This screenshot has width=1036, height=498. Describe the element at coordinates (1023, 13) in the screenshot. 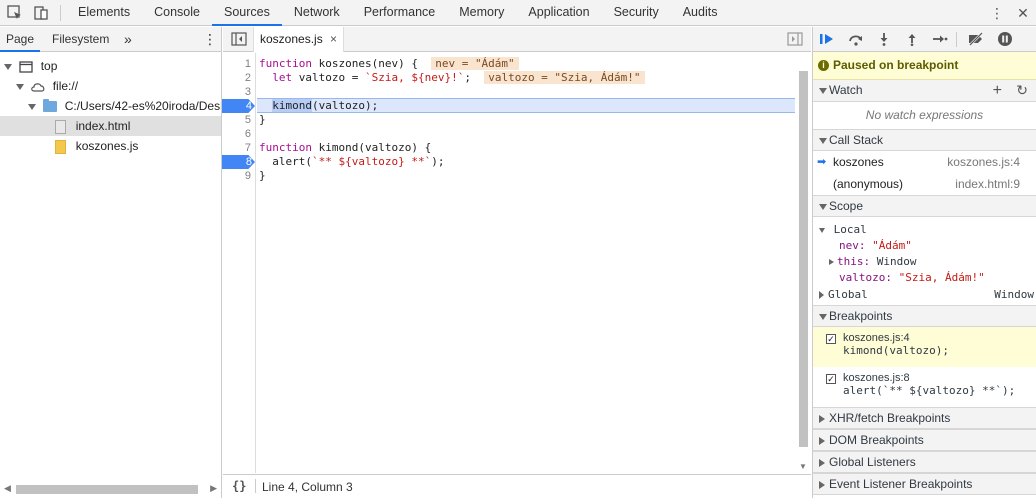

I see `close-icon: ✕` at that location.